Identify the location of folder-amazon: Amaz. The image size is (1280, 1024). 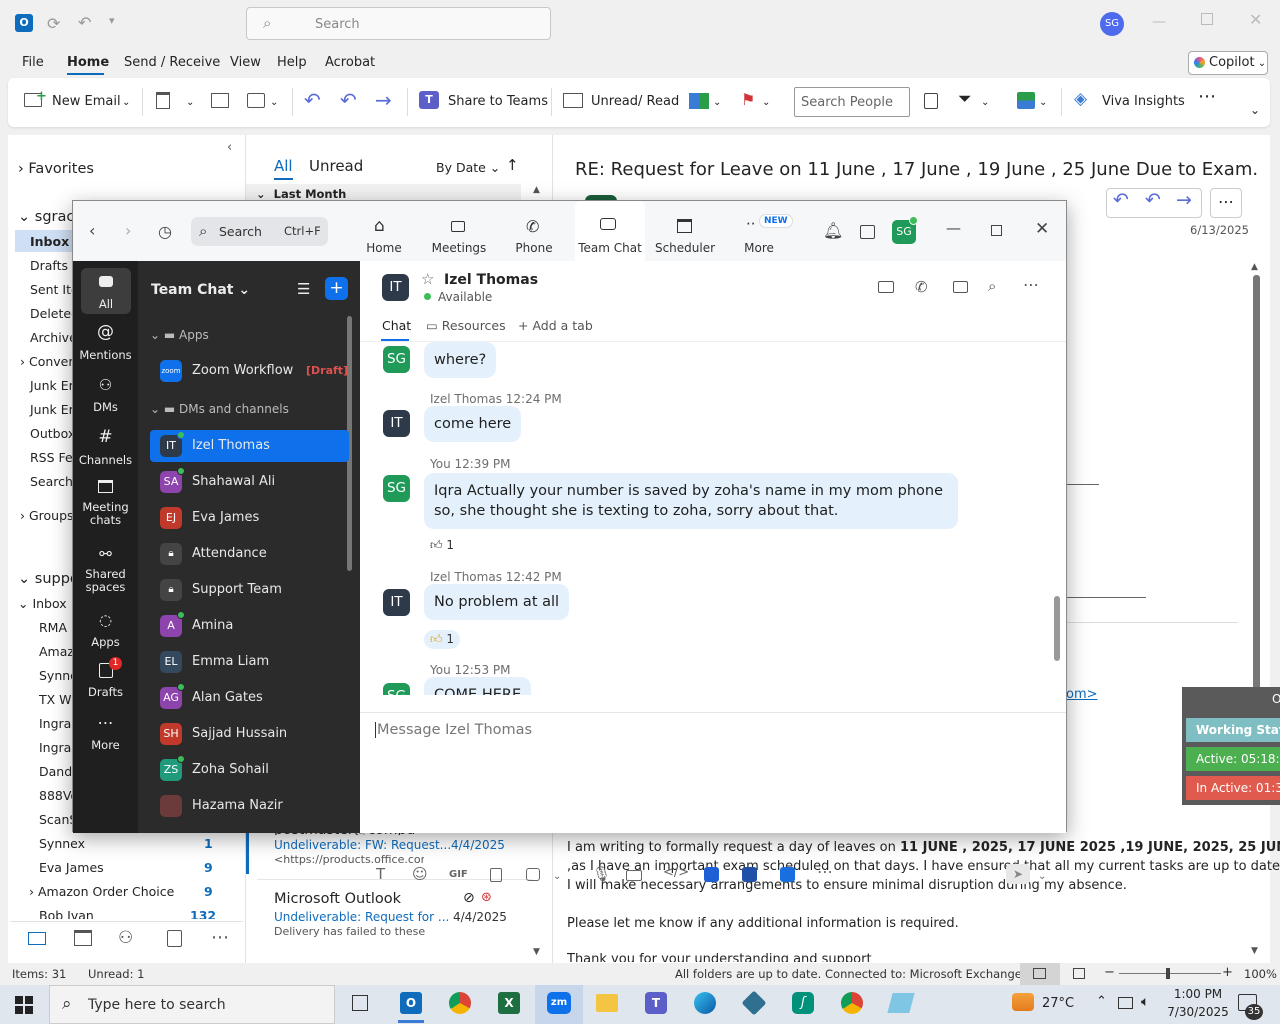
(56, 651).